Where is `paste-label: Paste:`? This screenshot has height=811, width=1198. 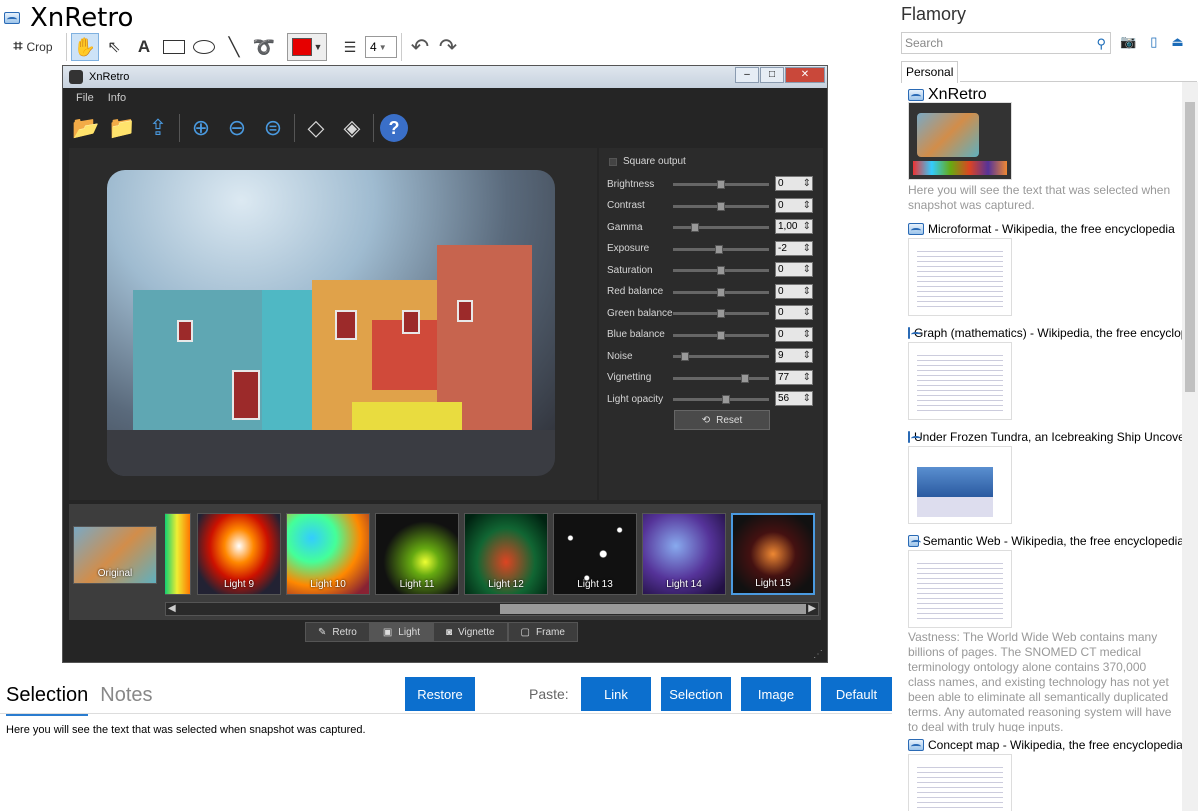
paste-label: Paste: is located at coordinates (549, 694).